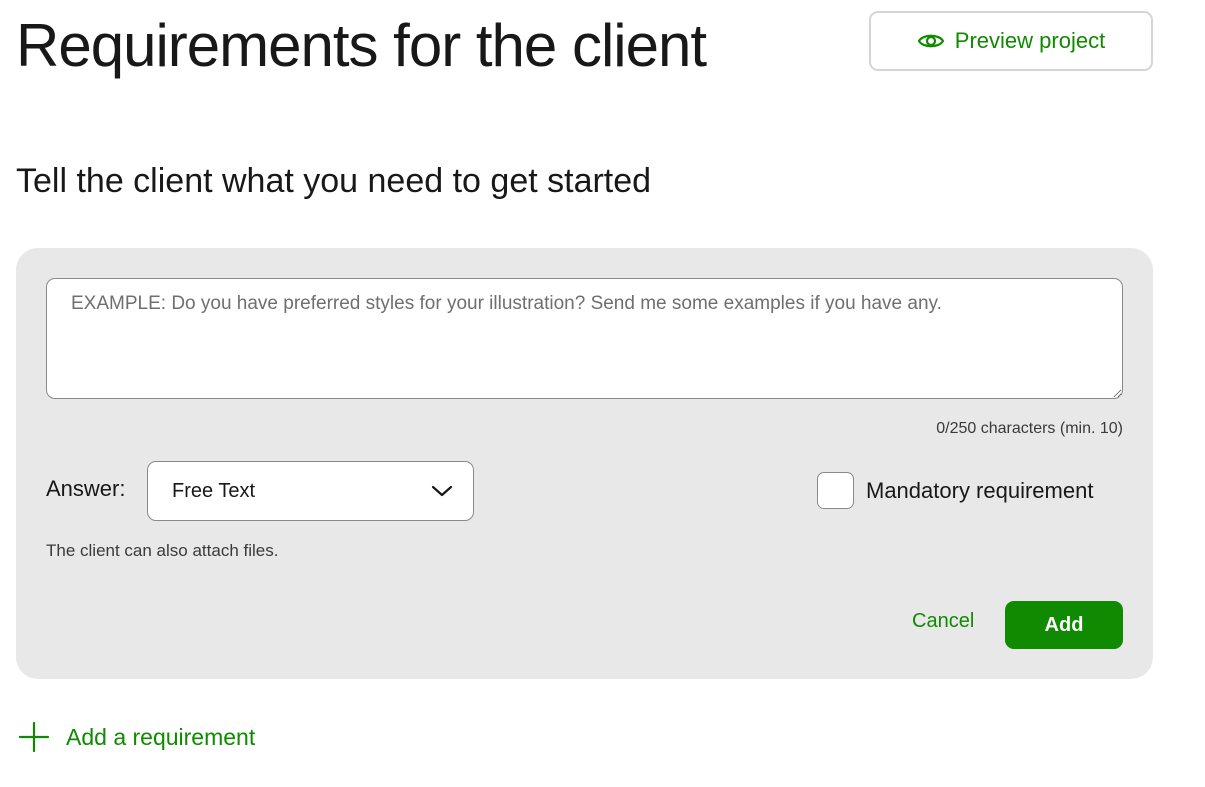 The height and width of the screenshot is (787, 1205). I want to click on answer-type-dropdown: Free Text, so click(310, 491).